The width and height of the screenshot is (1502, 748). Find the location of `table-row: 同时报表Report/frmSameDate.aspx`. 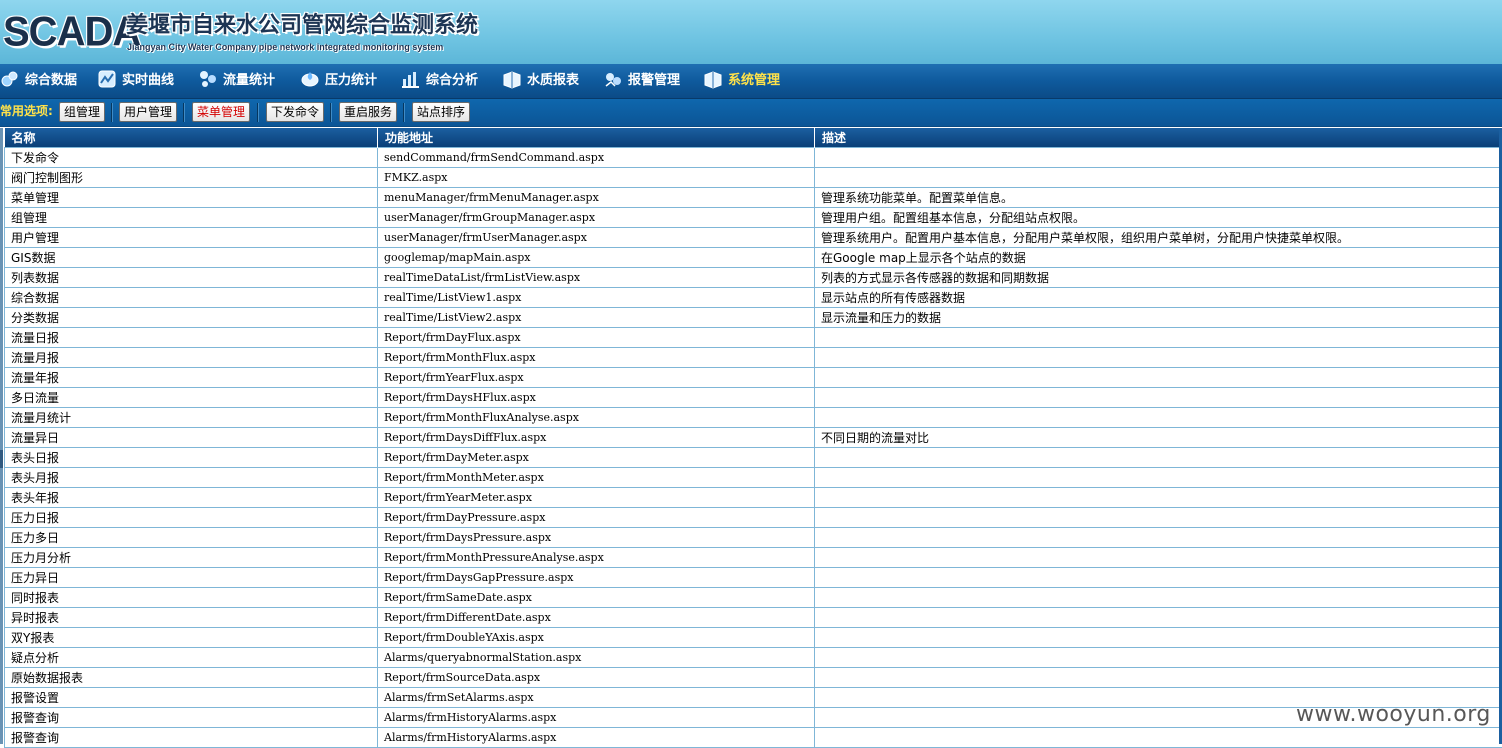

table-row: 同时报表Report/frmSameDate.aspx is located at coordinates (753, 598).